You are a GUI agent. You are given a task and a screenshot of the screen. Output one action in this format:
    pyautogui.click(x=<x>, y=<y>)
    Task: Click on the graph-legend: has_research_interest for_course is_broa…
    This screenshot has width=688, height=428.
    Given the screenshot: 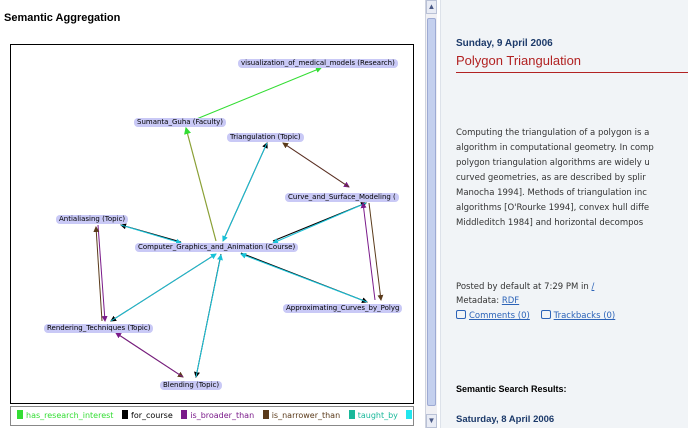 What is the action you would take?
    pyautogui.click(x=212, y=416)
    